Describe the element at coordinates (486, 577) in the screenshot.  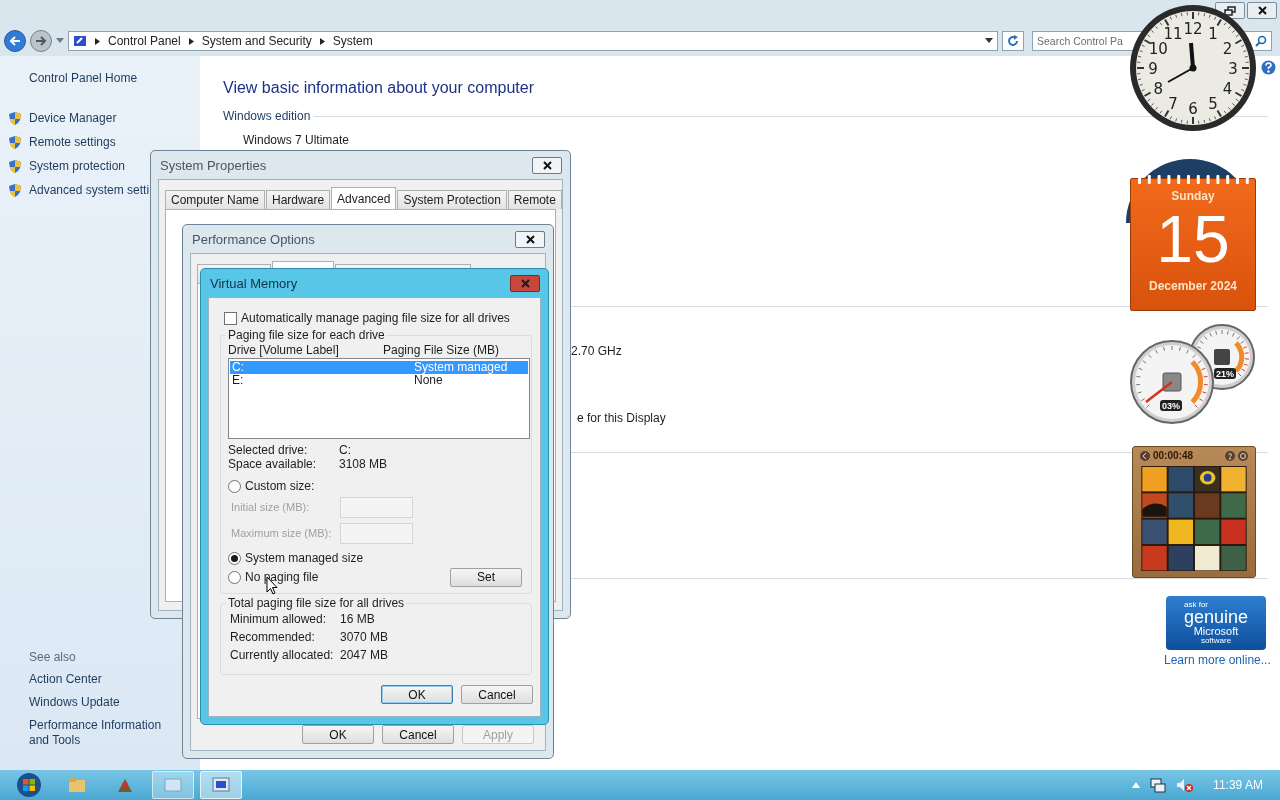
I see `set-button: Set` at that location.